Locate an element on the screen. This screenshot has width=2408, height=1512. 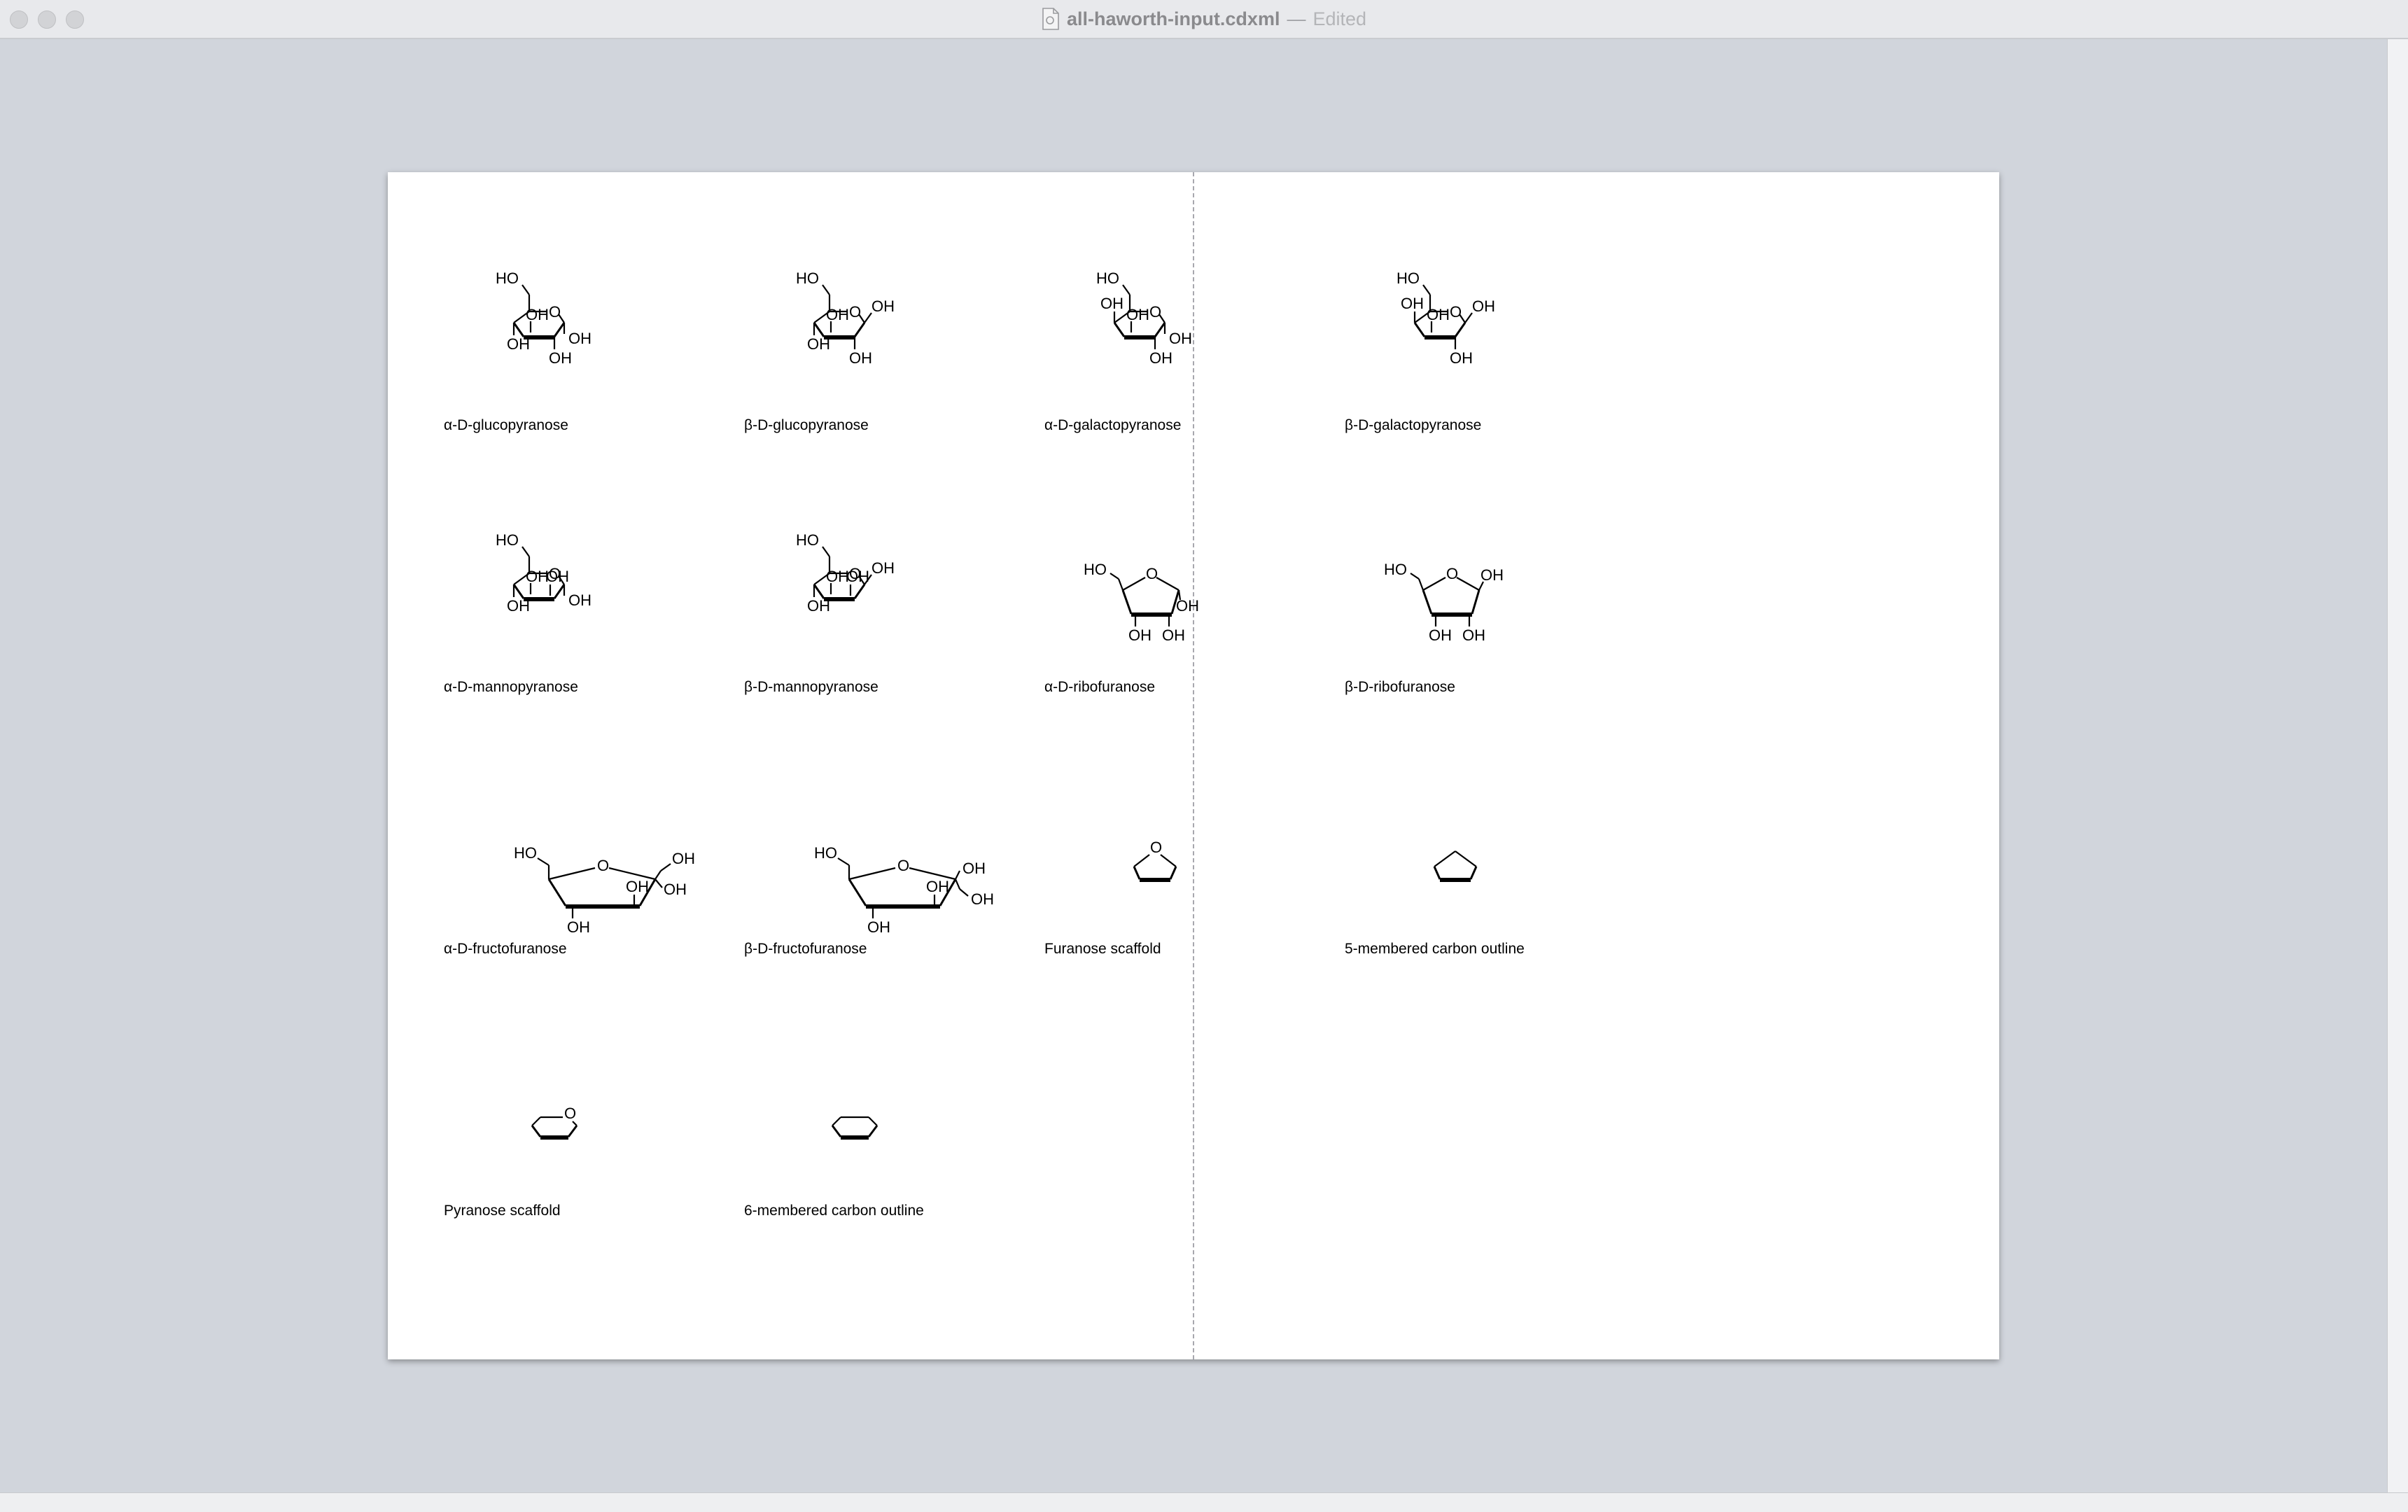
structure-a-glc: O HO OH OH OH OH is located at coordinates (544, 318).